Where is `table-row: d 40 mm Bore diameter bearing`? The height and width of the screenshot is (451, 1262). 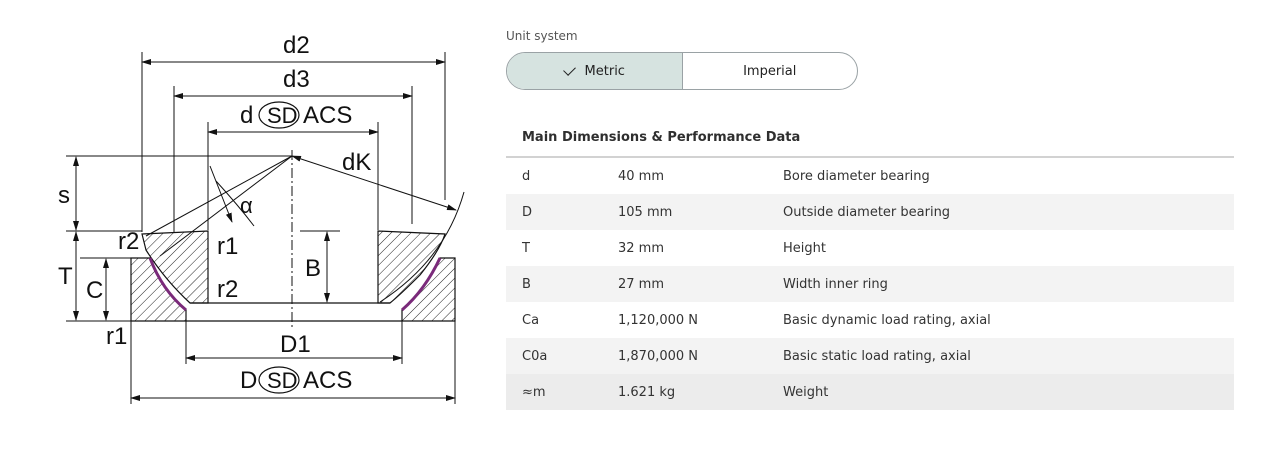
table-row: d 40 mm Bore diameter bearing is located at coordinates (726, 176).